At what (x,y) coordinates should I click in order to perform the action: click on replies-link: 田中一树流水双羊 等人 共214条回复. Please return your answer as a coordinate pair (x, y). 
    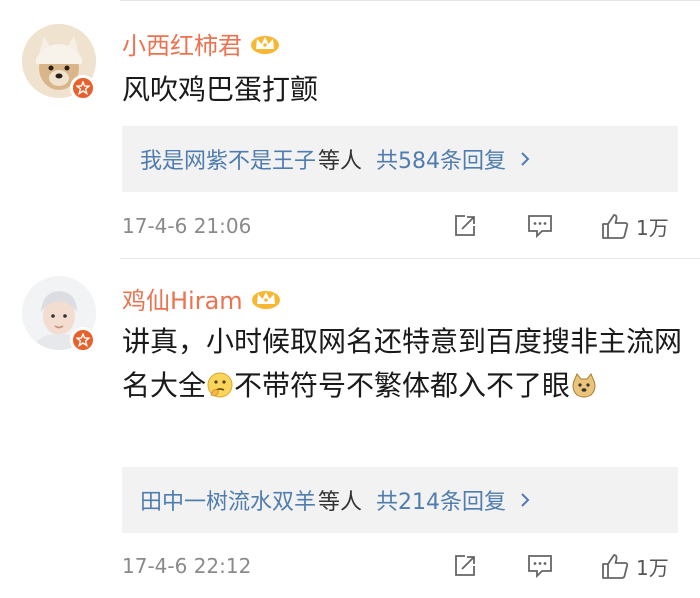
    Looking at the image, I should click on (400, 500).